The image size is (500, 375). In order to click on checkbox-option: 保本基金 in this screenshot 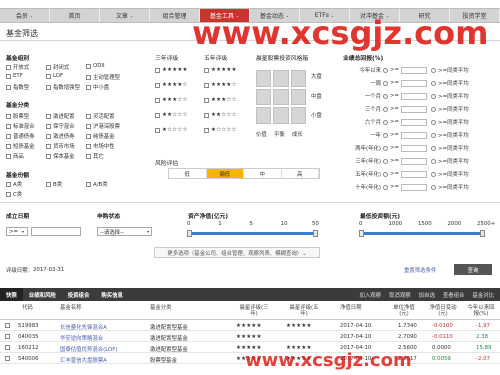, I will do `click(60, 156)`.